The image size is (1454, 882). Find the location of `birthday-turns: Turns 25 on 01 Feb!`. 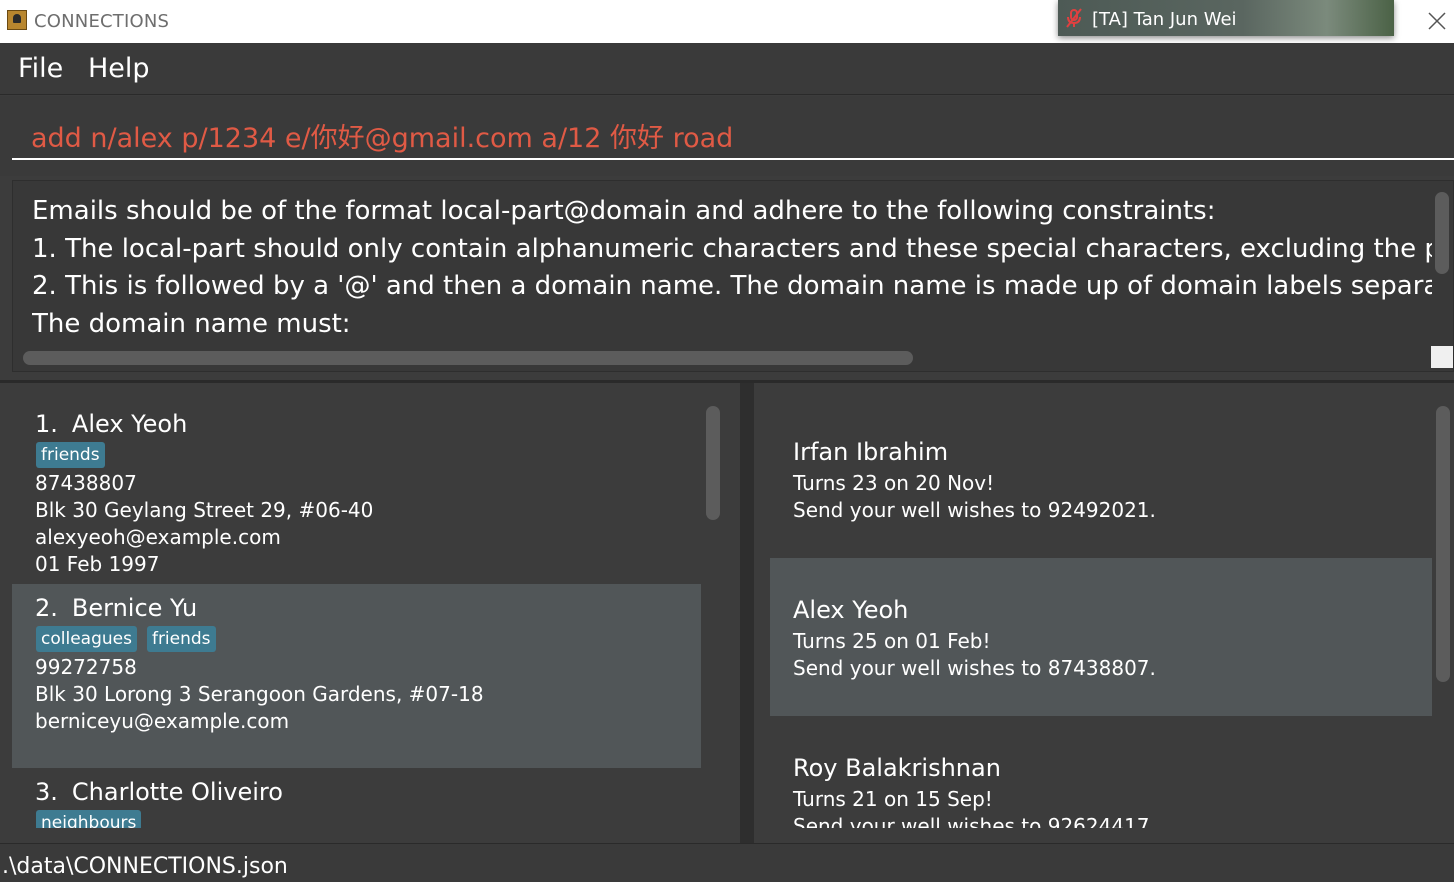

birthday-turns: Turns 25 on 01 Feb! is located at coordinates (892, 641).